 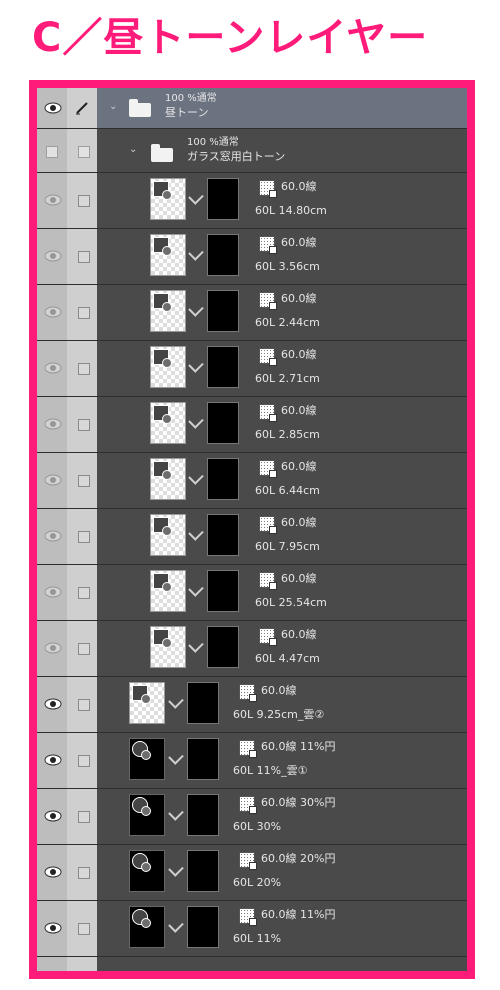 What do you see at coordinates (252, 592) in the screenshot?
I see `layer-row: 60.0線 60L 25.54cm` at bounding box center [252, 592].